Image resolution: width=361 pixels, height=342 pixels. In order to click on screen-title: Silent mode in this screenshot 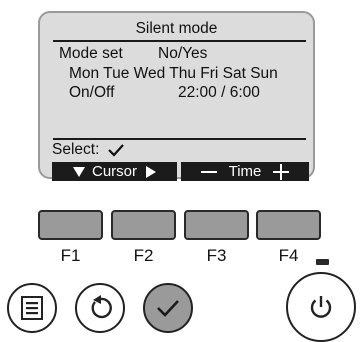, I will do `click(176, 28)`.